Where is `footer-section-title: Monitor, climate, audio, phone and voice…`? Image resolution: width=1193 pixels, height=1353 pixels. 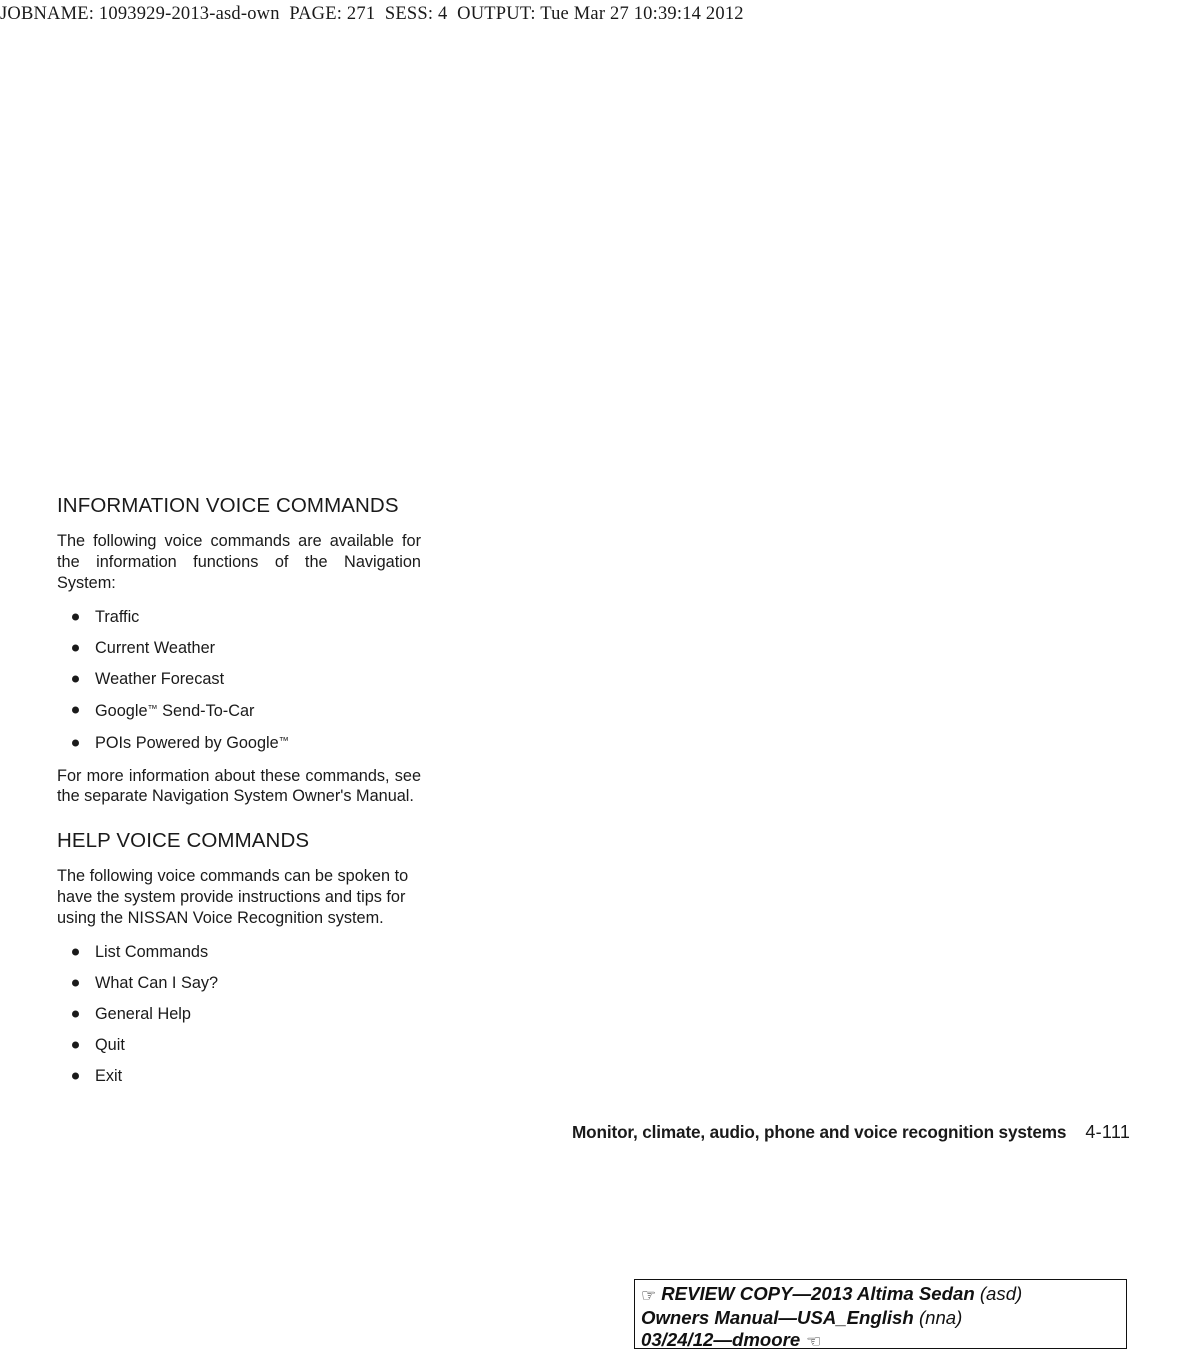 footer-section-title: Monitor, climate, audio, phone and voice… is located at coordinates (819, 1132).